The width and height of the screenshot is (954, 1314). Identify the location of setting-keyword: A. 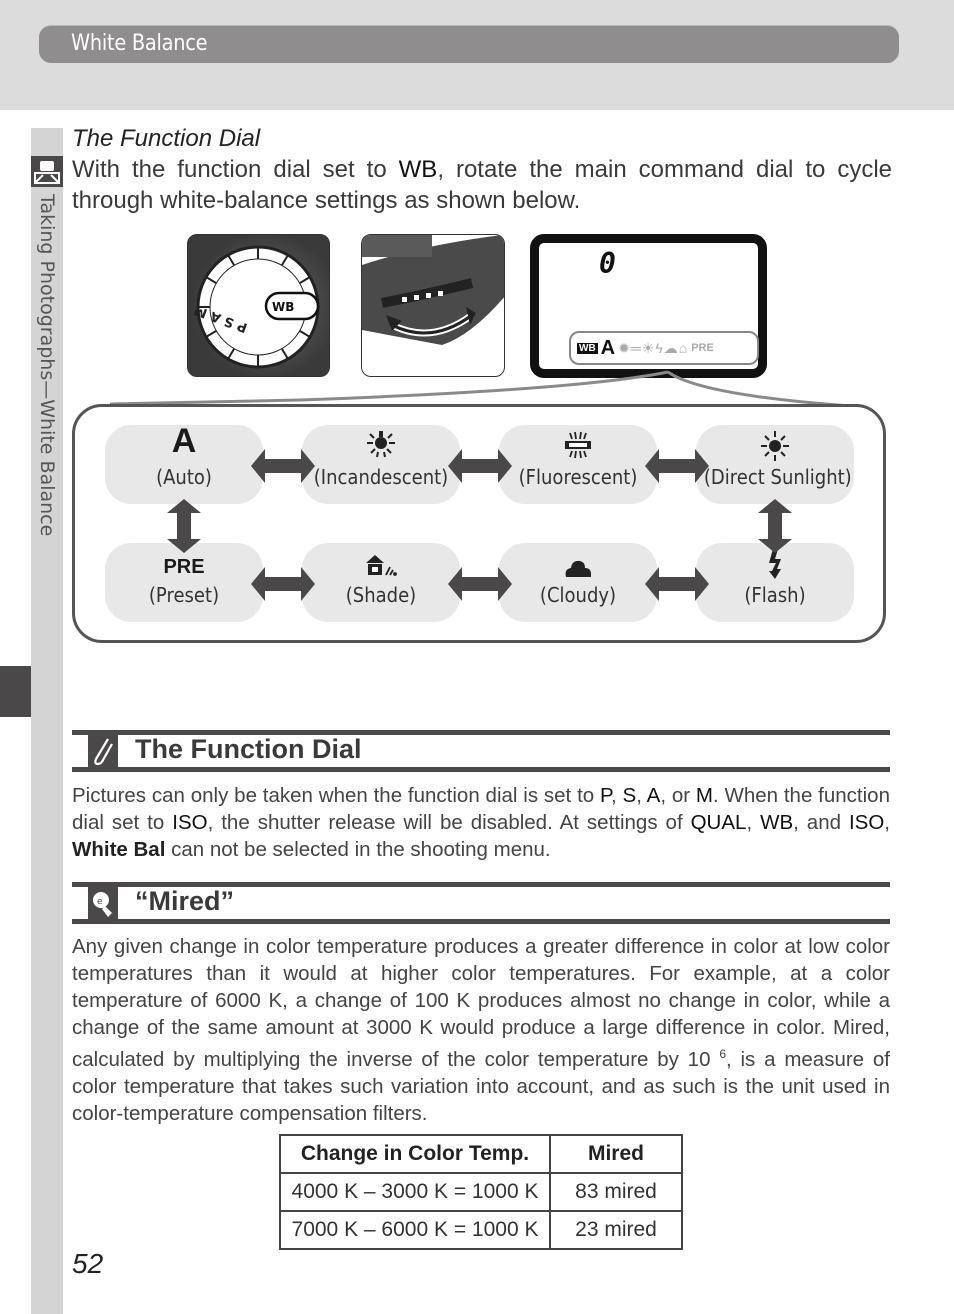
(653, 795).